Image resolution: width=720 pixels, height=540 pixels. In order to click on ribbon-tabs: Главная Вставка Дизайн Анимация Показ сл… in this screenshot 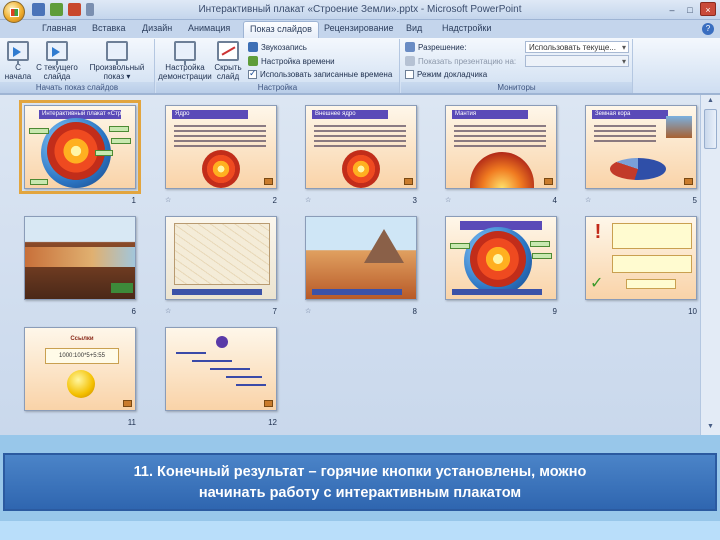, I will do `click(360, 29)`.